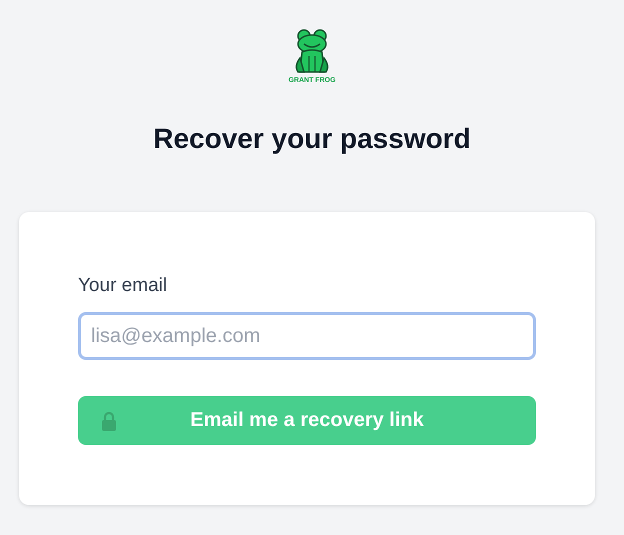  Describe the element at coordinates (123, 286) in the screenshot. I see `email-label: Your email` at that location.